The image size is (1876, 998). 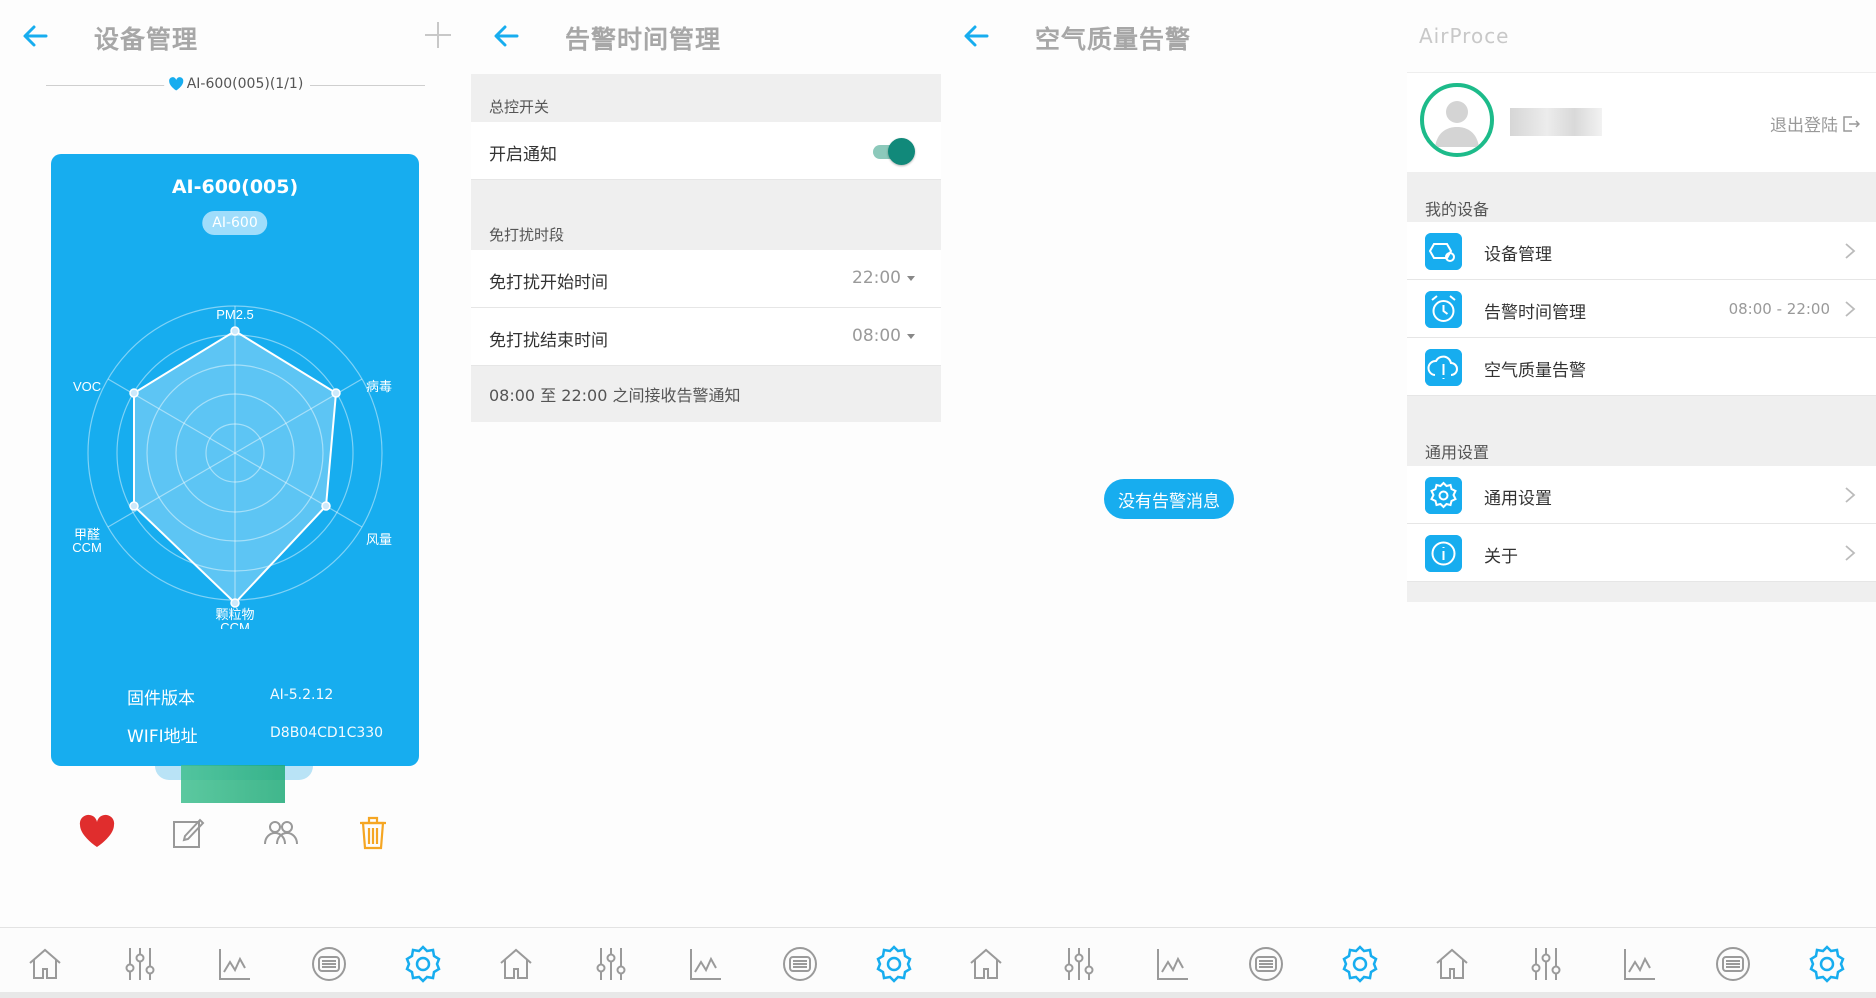 I want to click on dnd-end-row: 免打扰结束时间 08:00, so click(x=706, y=337).